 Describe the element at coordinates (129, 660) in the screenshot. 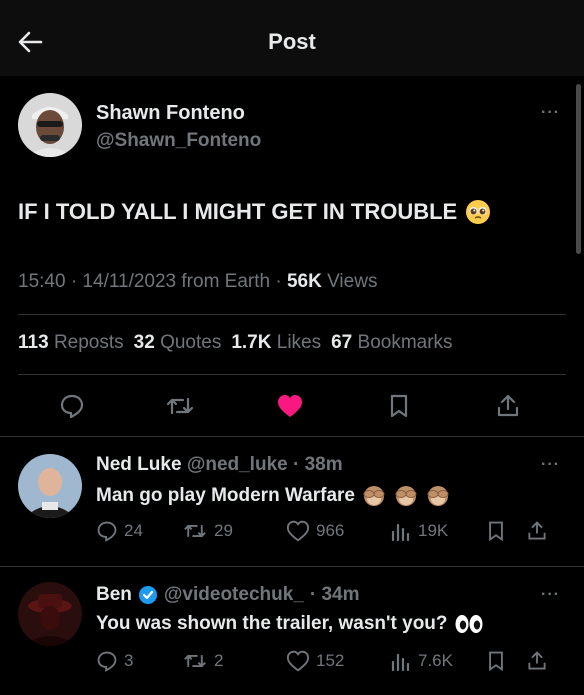

I see `reply-count: 3` at that location.